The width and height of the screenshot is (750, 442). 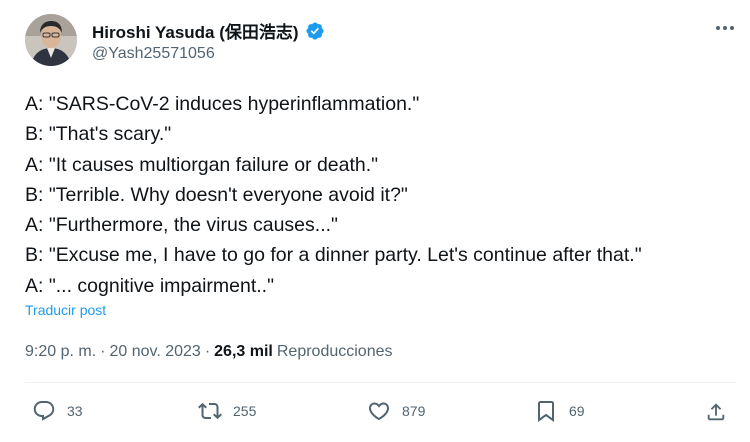 I want to click on share-icon, so click(x=716, y=412).